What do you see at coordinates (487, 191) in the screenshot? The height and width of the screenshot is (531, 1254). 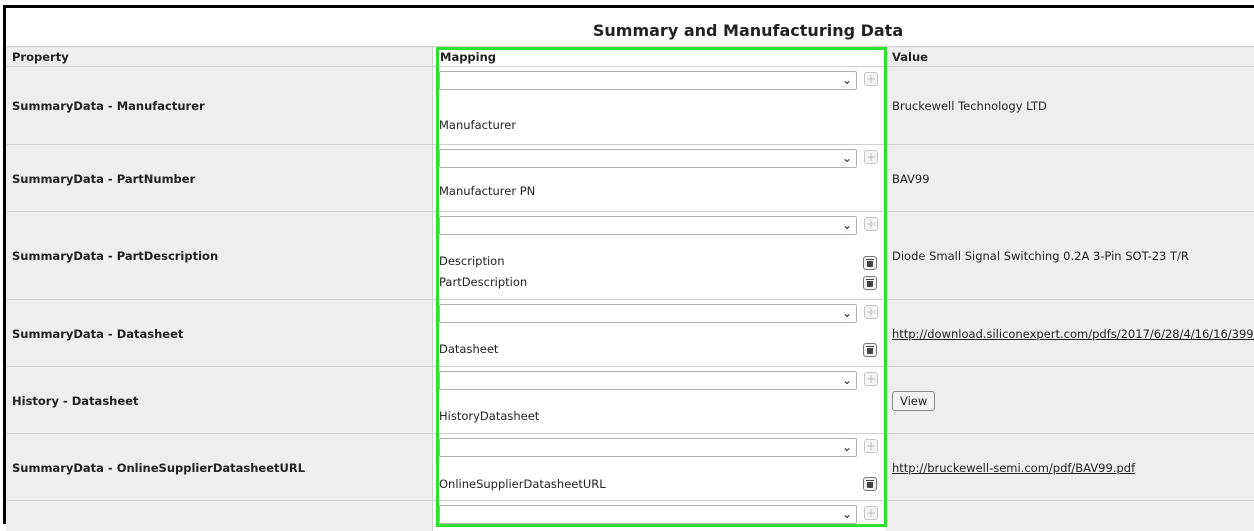 I see `mapping-item: Manufacturer PN` at bounding box center [487, 191].